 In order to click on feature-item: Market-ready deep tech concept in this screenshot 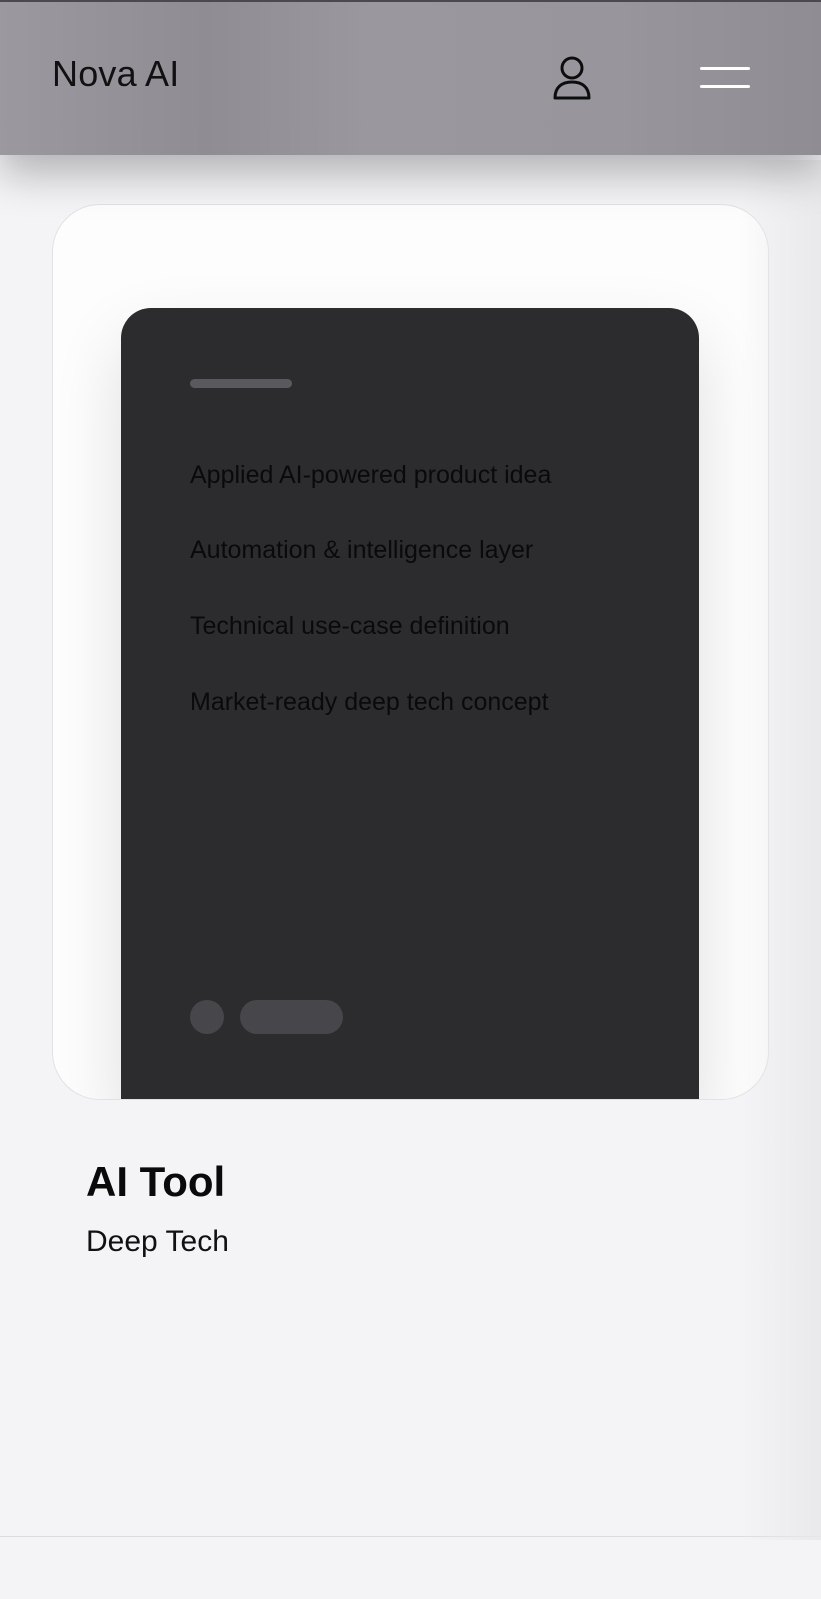, I will do `click(369, 702)`.